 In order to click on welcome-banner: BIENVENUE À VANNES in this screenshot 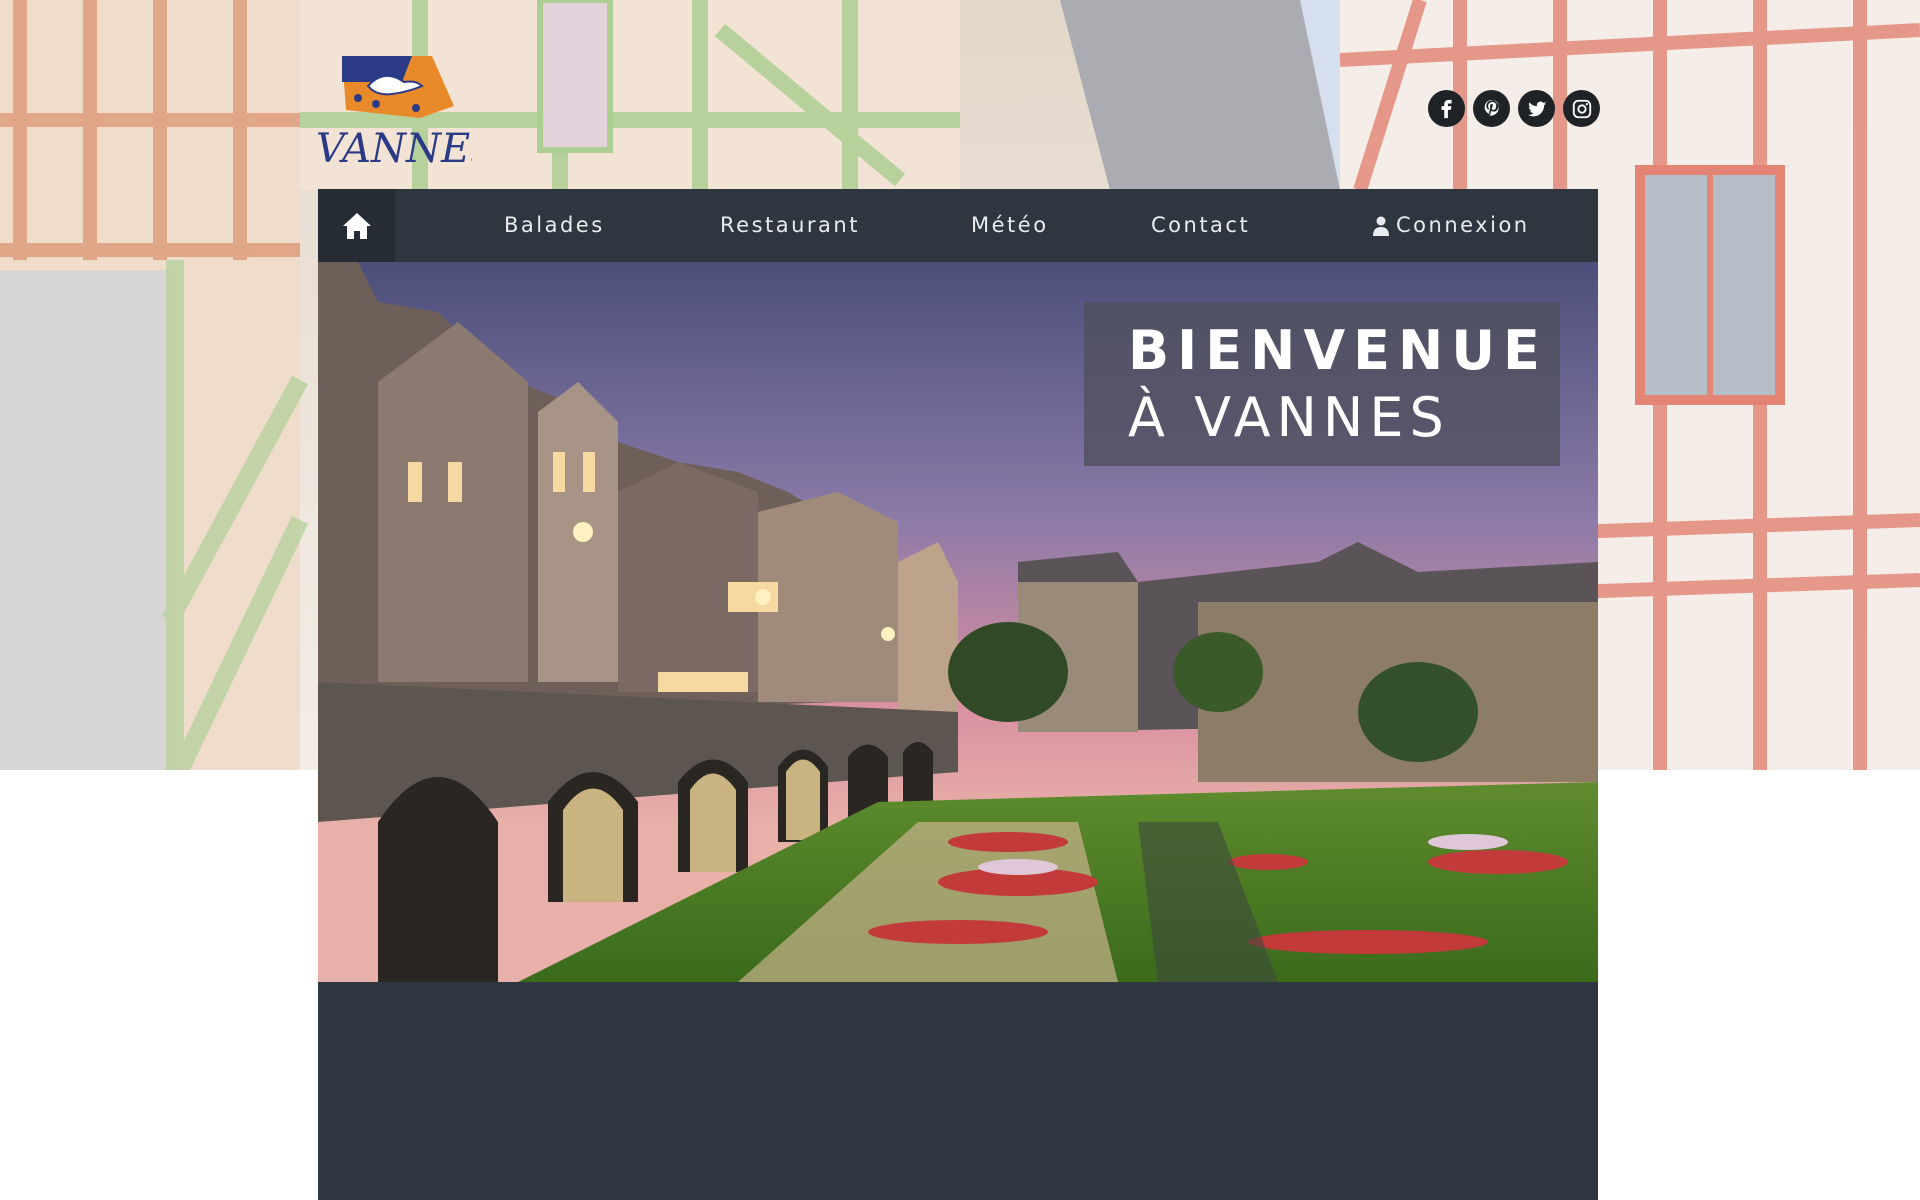, I will do `click(1322, 384)`.